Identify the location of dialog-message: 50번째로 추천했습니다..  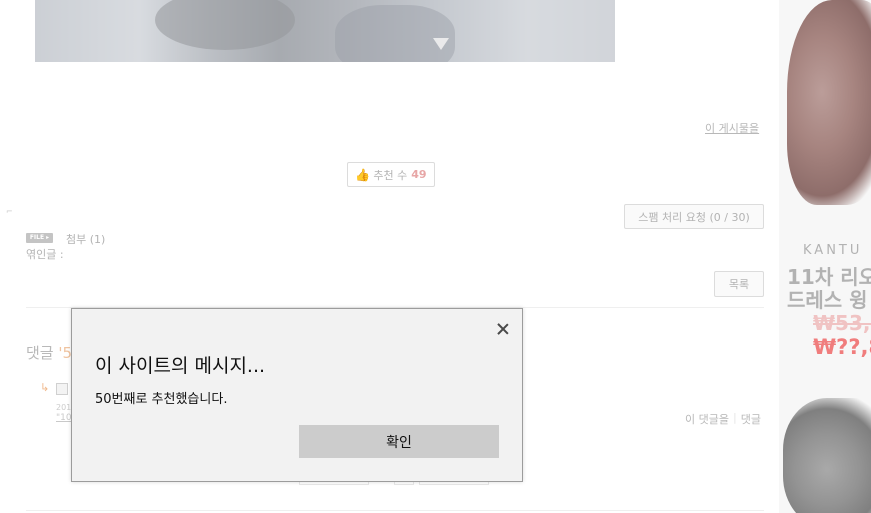
(161, 399).